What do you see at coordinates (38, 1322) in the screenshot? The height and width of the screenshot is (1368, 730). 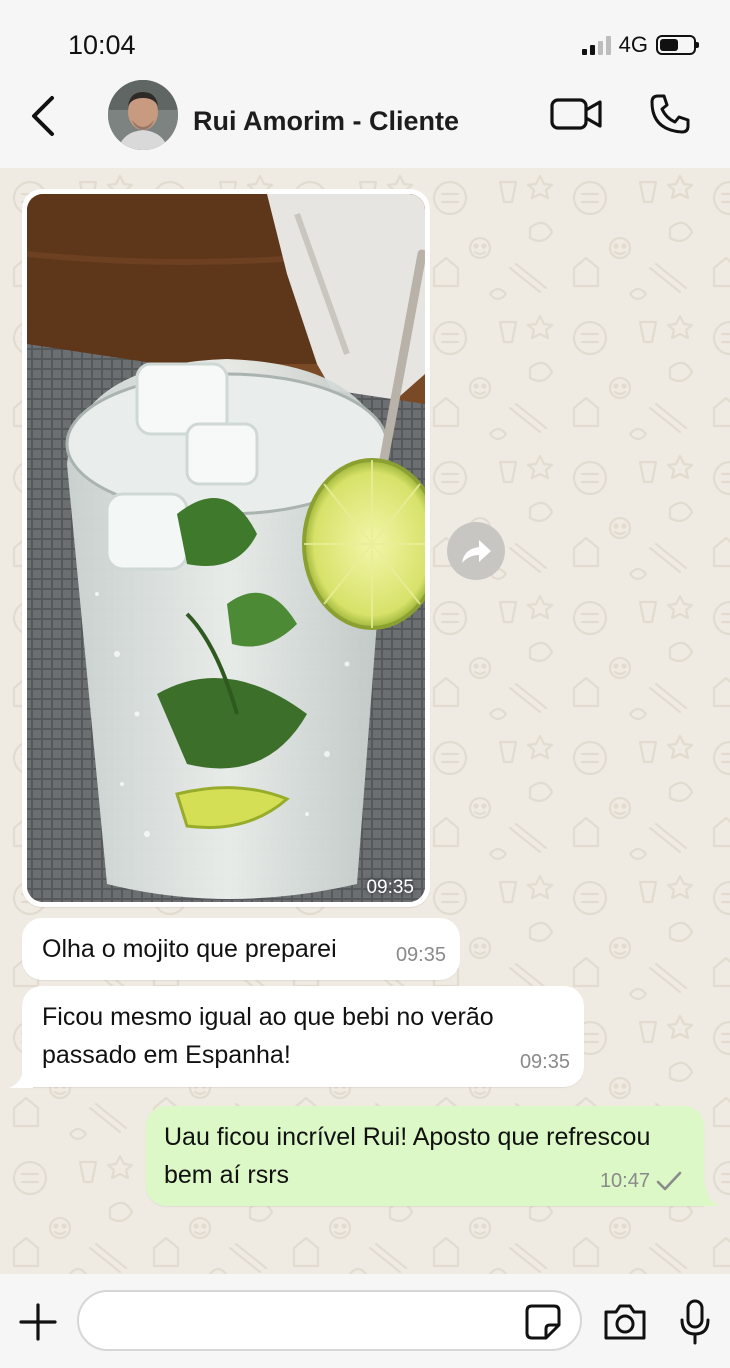 I see `plus-icon` at bounding box center [38, 1322].